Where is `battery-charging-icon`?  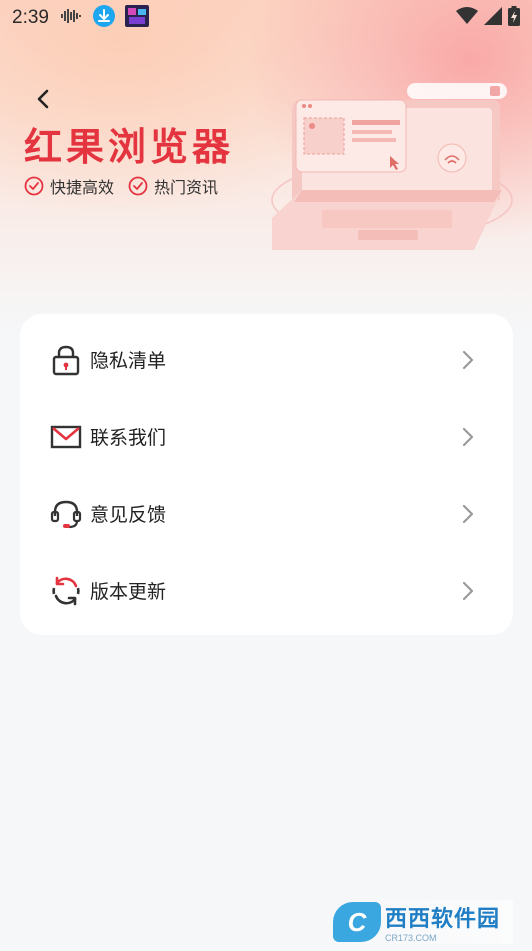 battery-charging-icon is located at coordinates (514, 18).